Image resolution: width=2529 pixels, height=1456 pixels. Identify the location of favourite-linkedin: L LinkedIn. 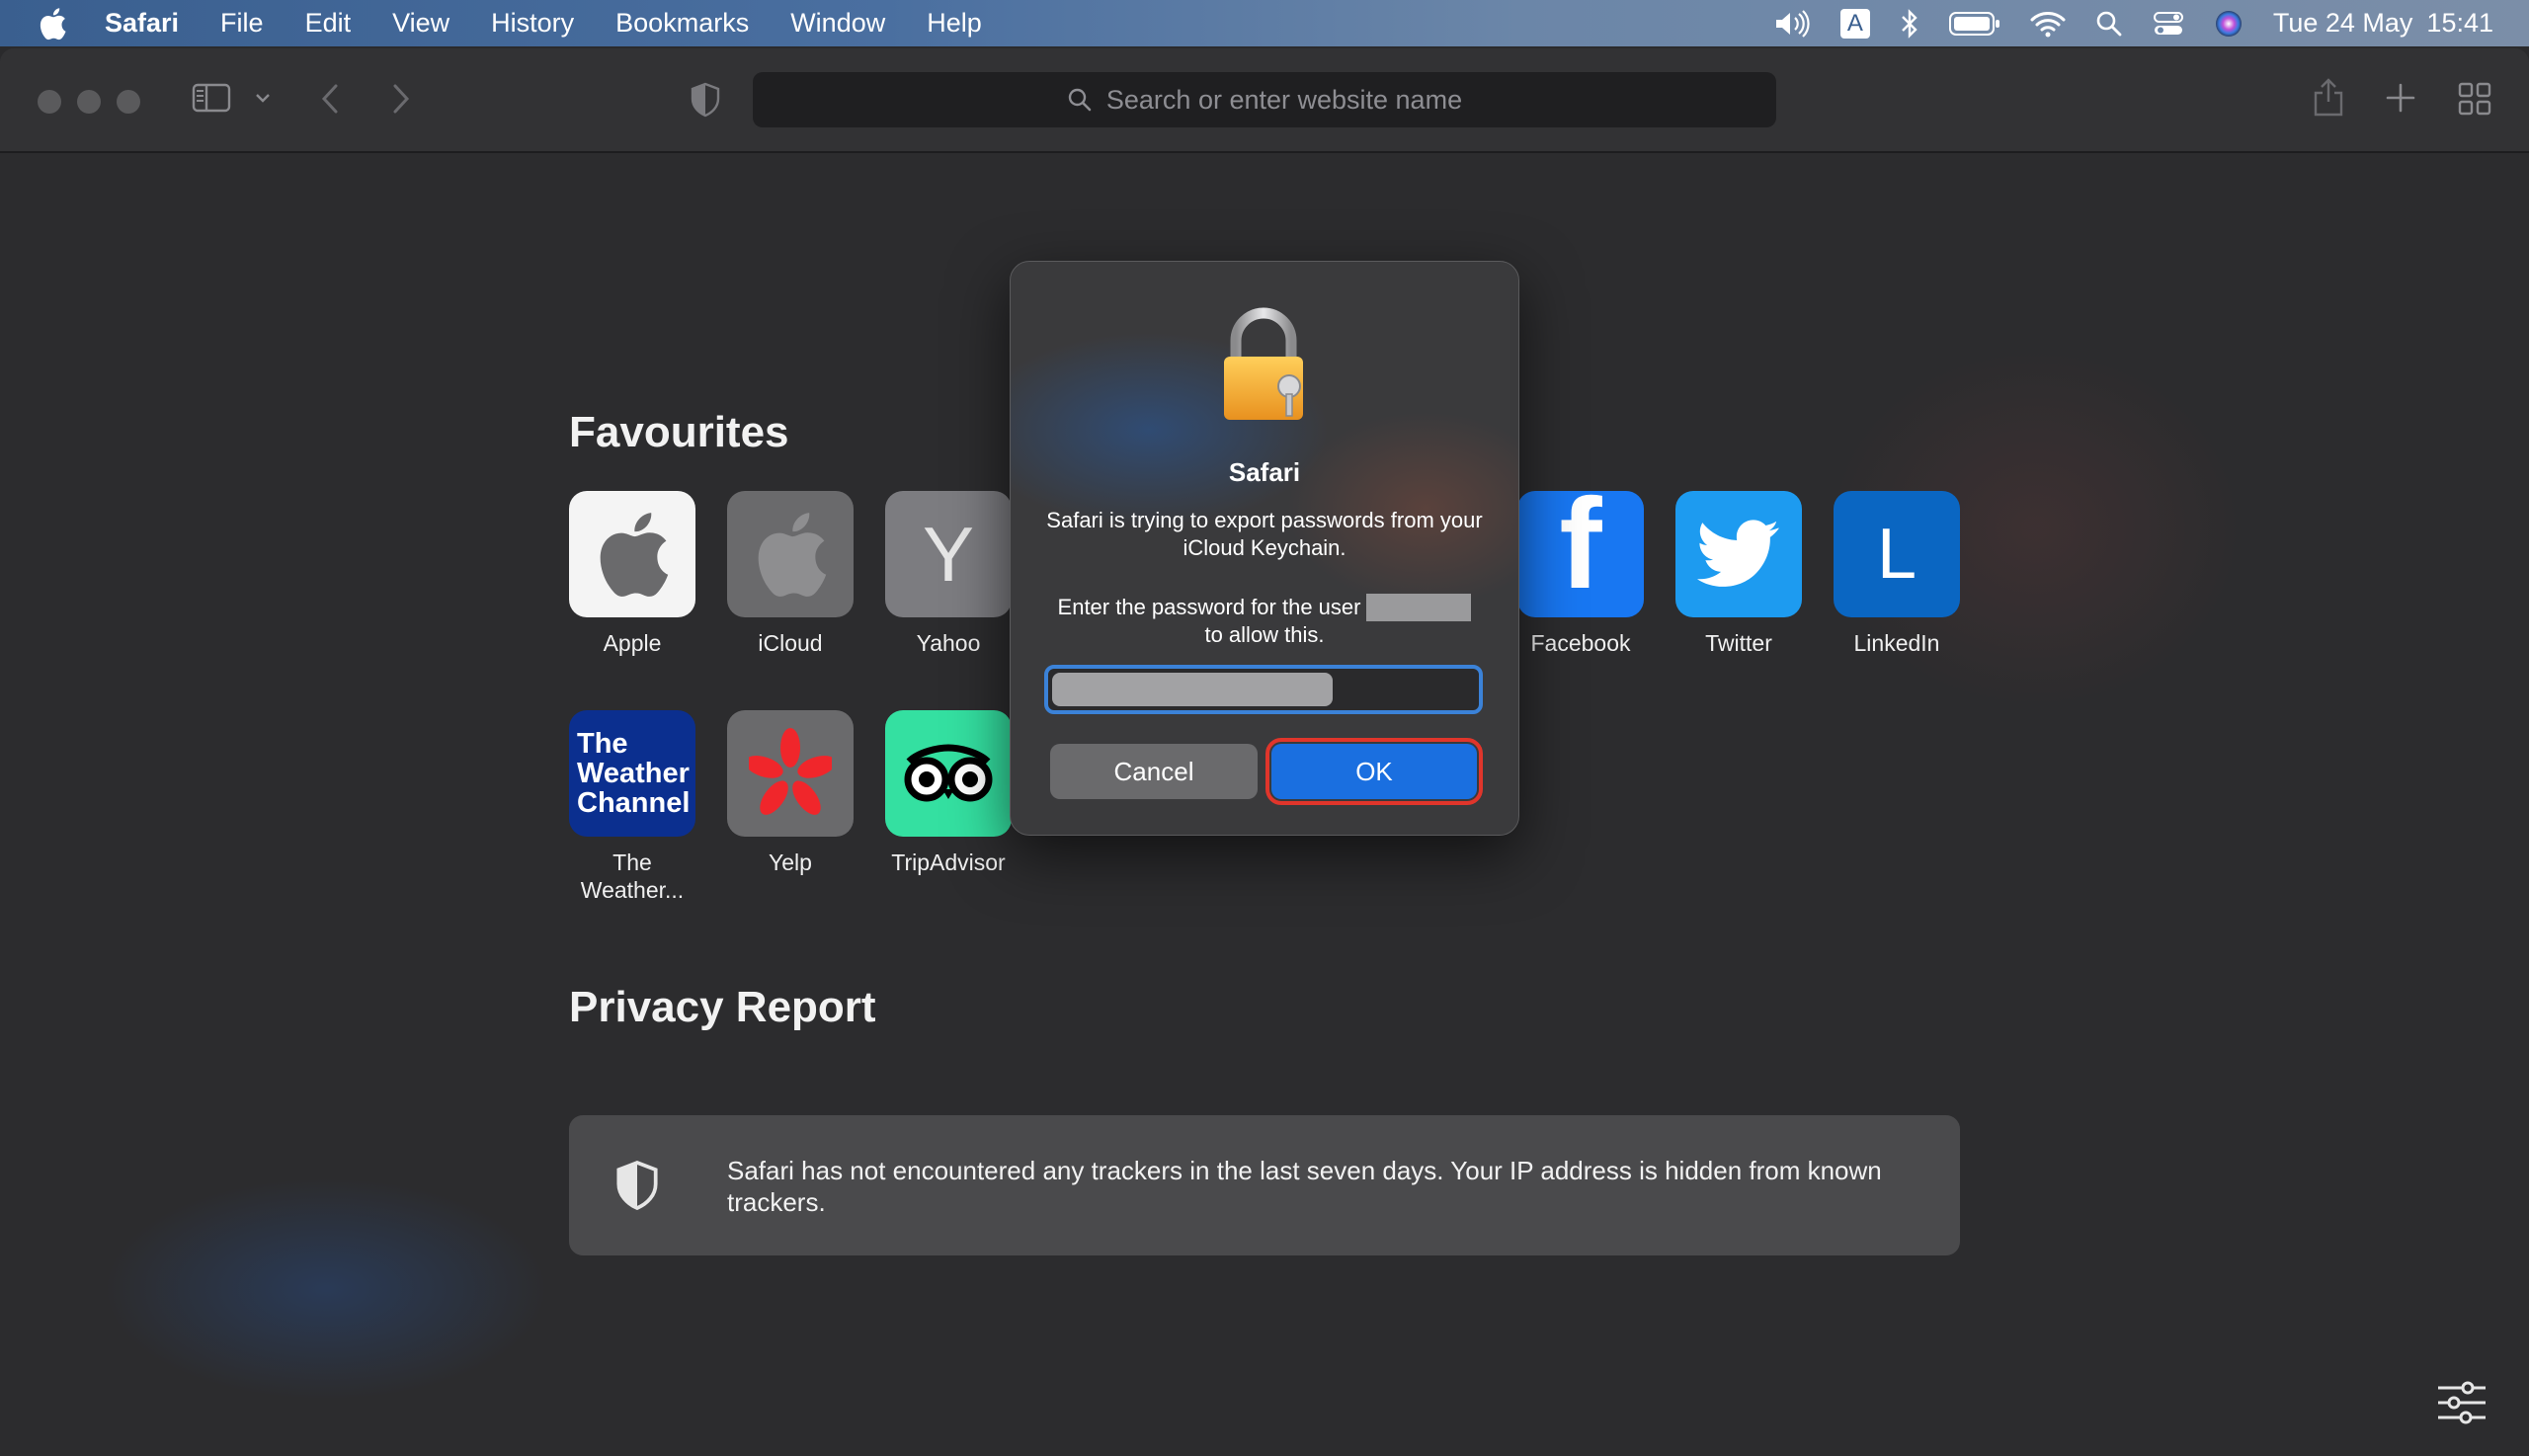
(1897, 574).